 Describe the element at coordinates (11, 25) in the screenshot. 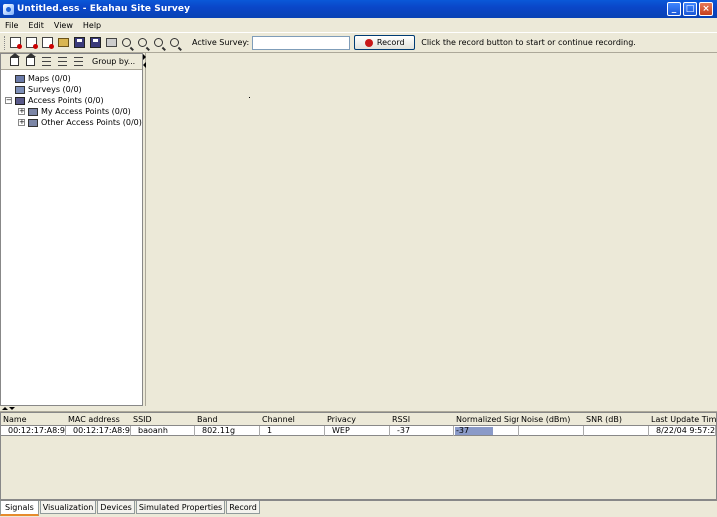

I see `menu-file: File` at that location.